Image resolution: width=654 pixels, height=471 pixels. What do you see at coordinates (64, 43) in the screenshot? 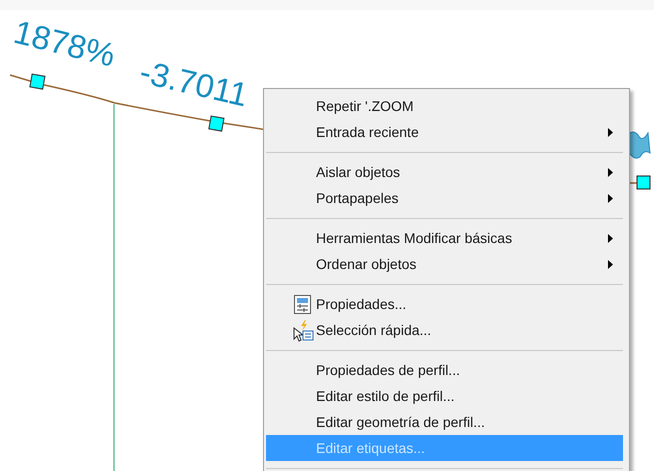
I see `slope-label: 1878%` at bounding box center [64, 43].